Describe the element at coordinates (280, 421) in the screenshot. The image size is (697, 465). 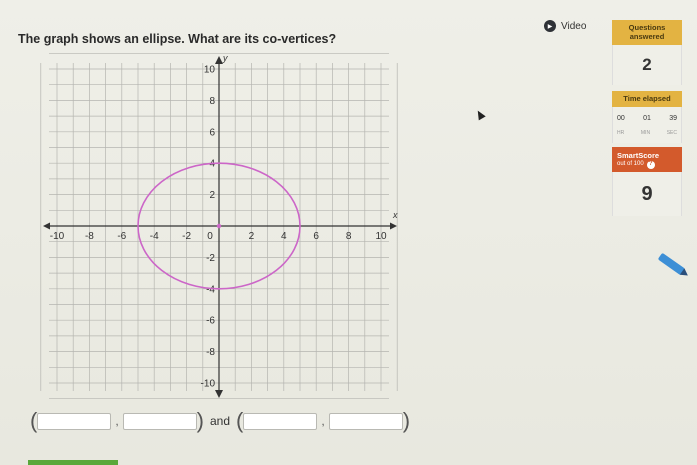
I see `covertex2-x-input` at that location.